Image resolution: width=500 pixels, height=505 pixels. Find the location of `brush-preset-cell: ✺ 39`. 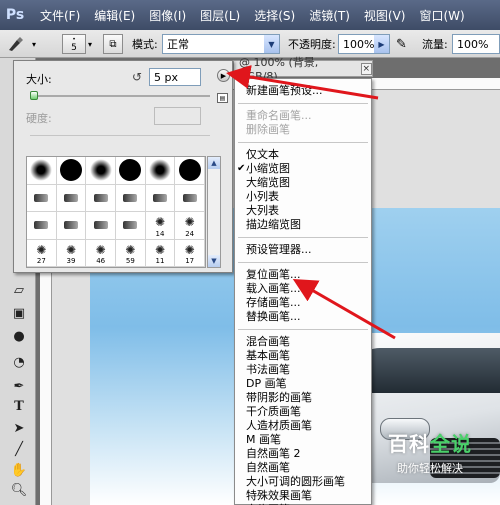

brush-preset-cell: ✺ 39 is located at coordinates (71, 253).